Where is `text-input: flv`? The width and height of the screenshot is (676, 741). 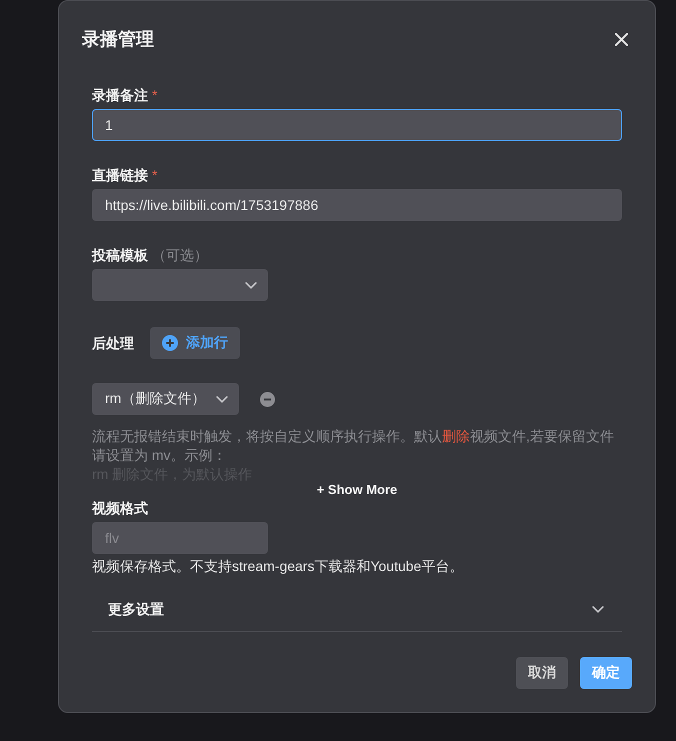 text-input: flv is located at coordinates (180, 538).